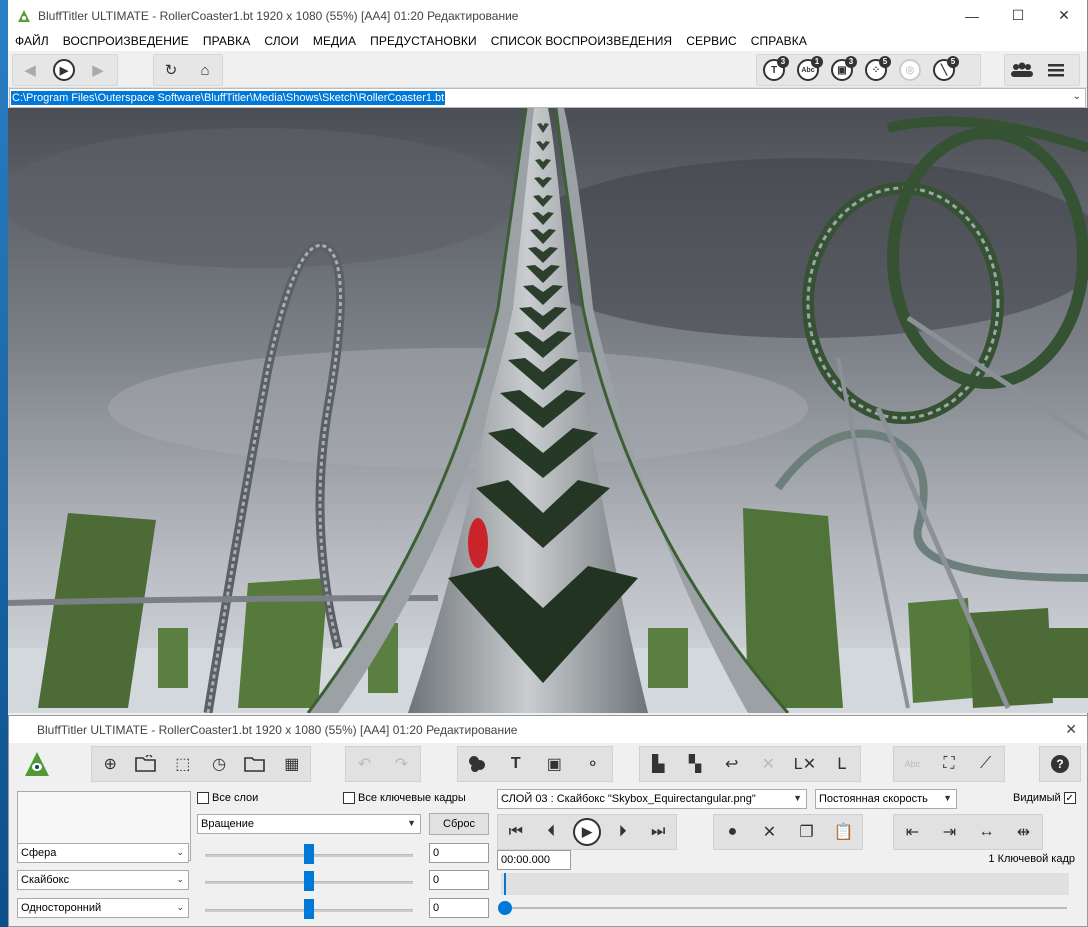 This screenshot has width=1088, height=927. I want to click on scrub-track, so click(786, 908).